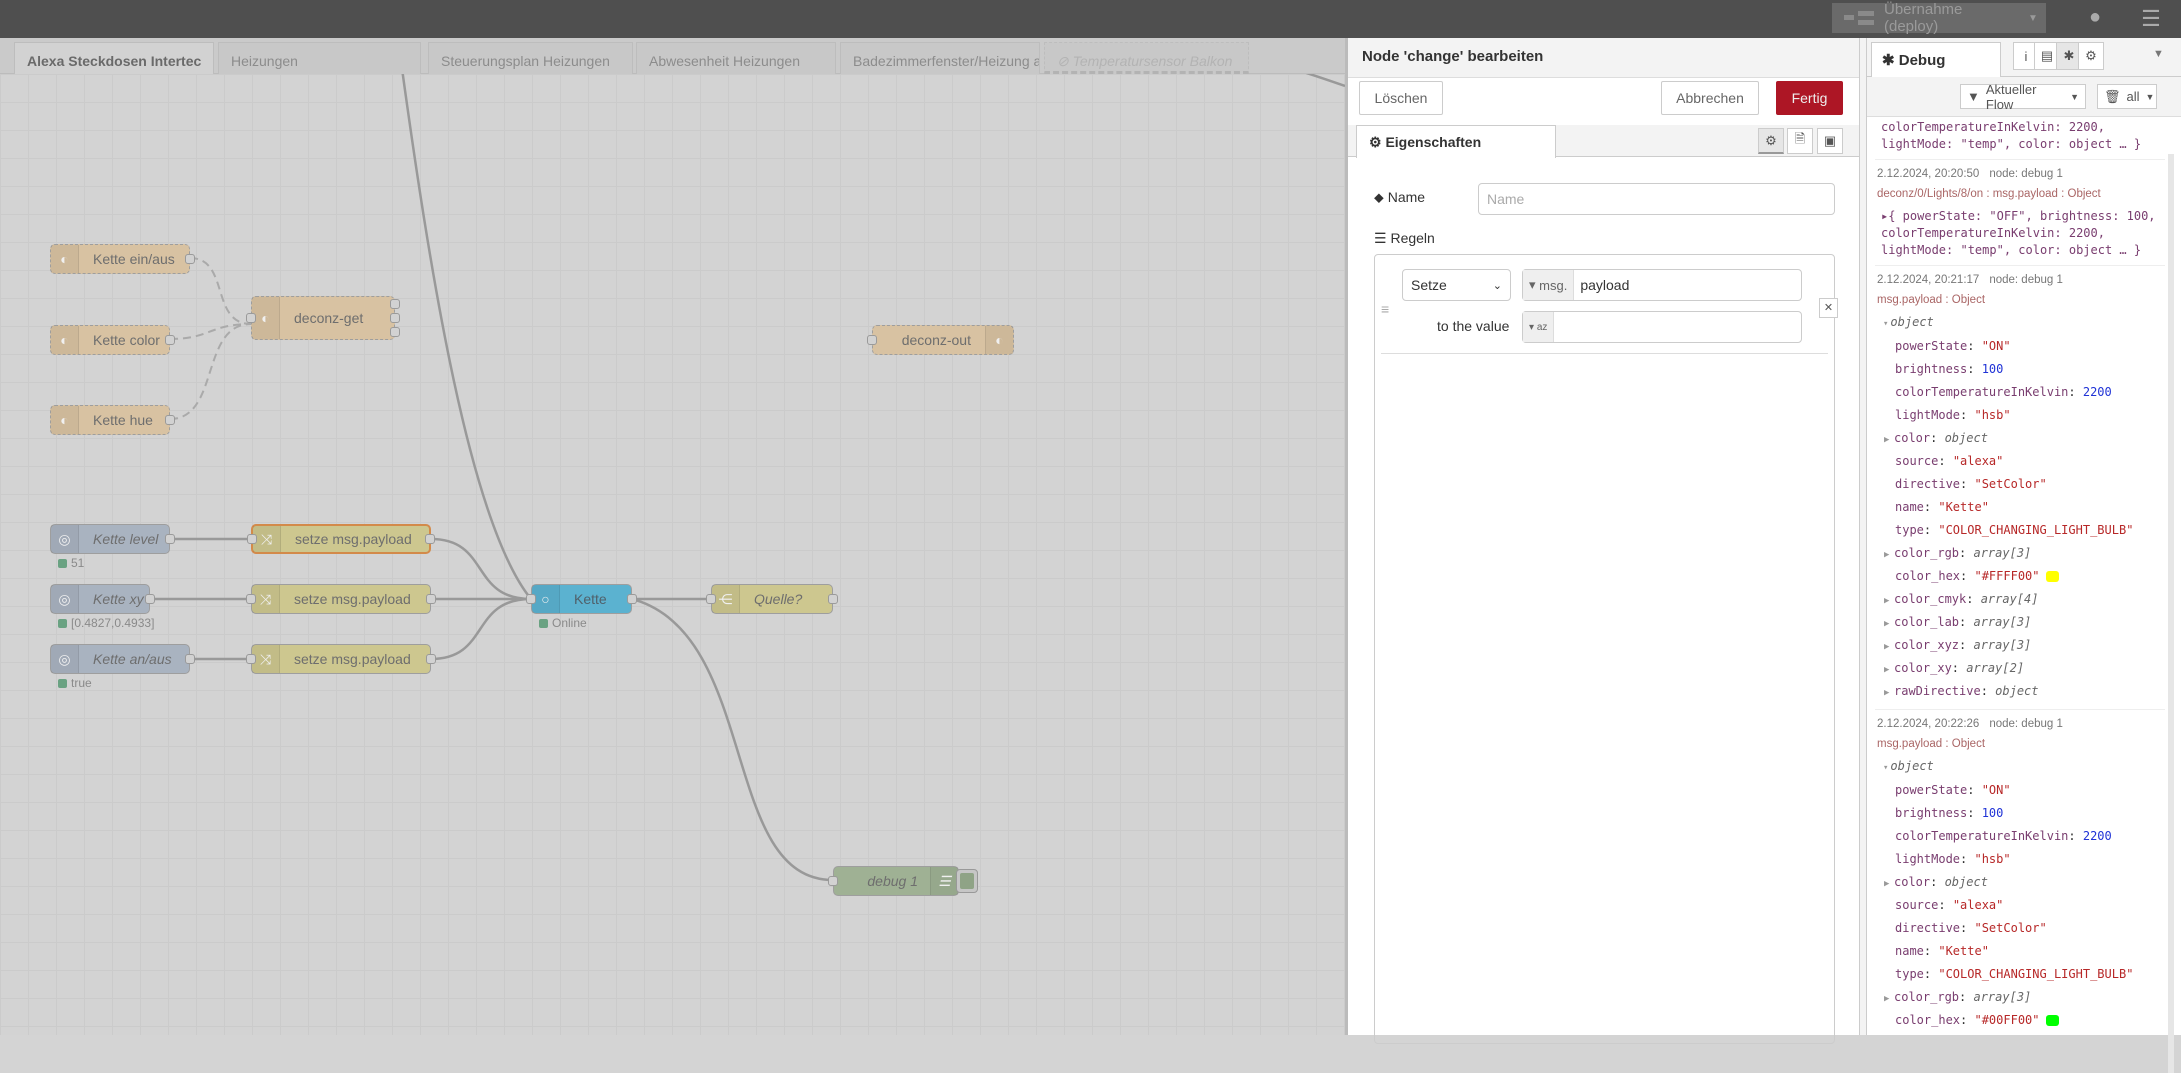  What do you see at coordinates (2091, 56) in the screenshot?
I see `config-gear-icon: ⚙` at bounding box center [2091, 56].